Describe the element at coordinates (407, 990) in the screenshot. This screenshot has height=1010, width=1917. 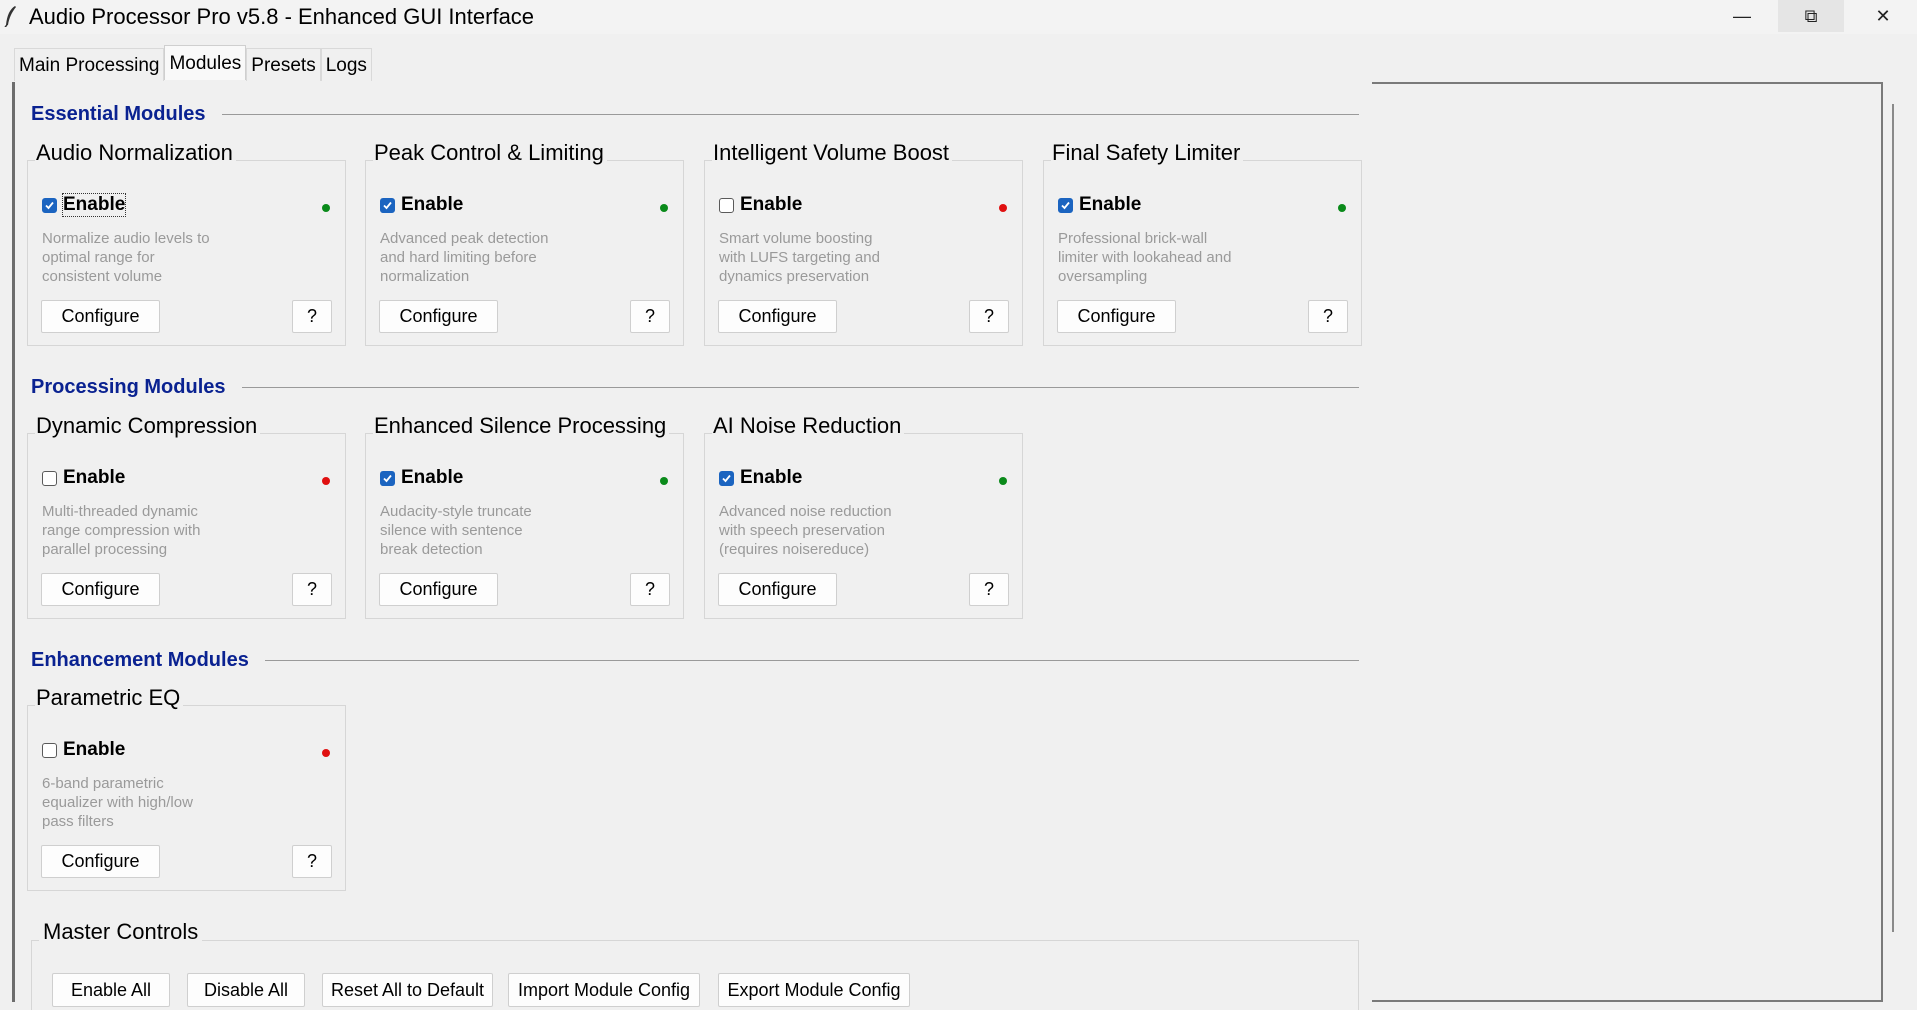
I see `reset-all-button: Reset All to Default` at that location.